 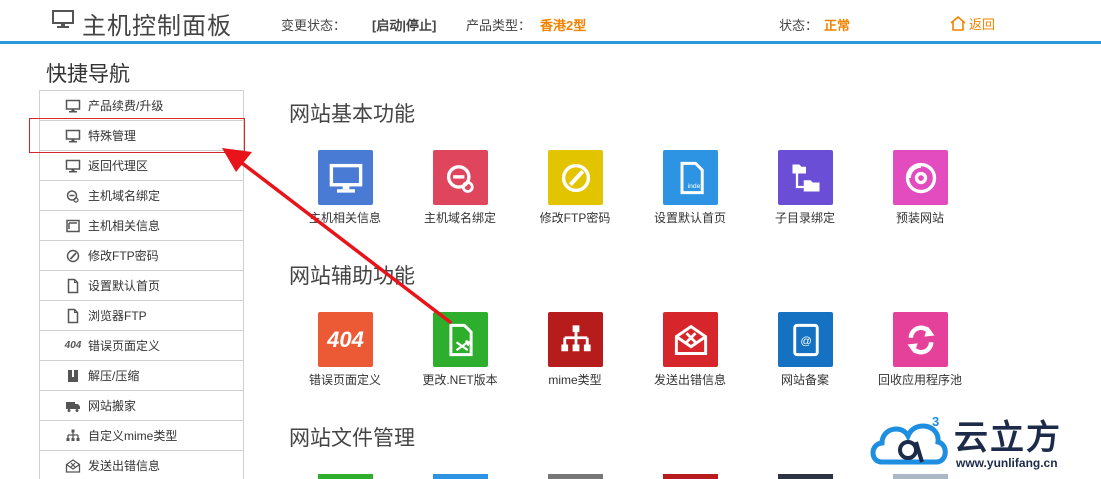 I want to click on tile-label: 设置默认首页, so click(x=689, y=218).